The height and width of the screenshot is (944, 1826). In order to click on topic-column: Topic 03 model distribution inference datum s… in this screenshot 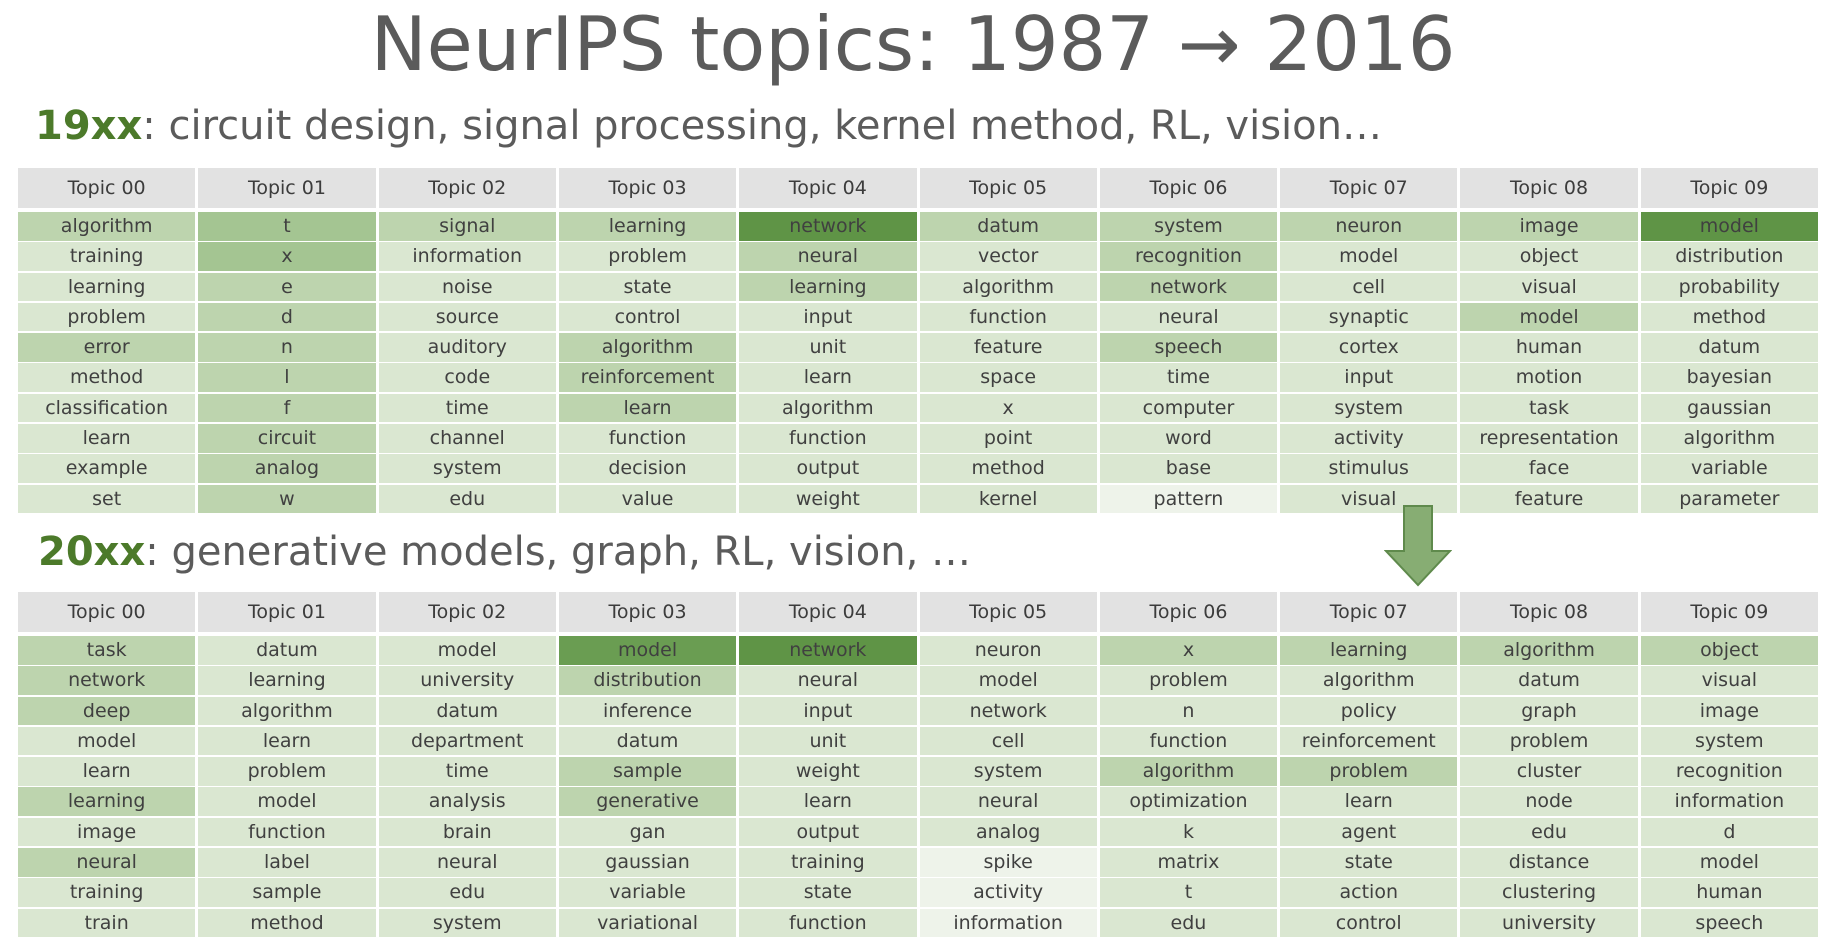, I will do `click(647, 765)`.